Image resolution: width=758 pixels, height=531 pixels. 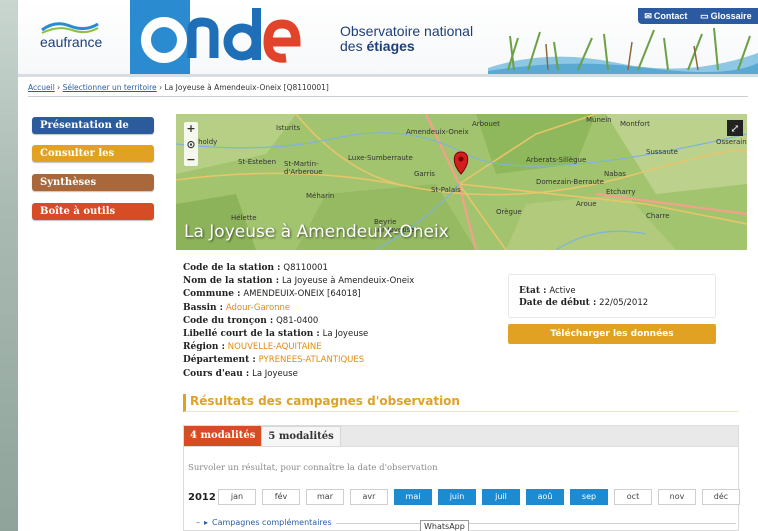 I want to click on field-cours-eau: Cours d'eau : La Joyeuse, so click(x=348, y=374).